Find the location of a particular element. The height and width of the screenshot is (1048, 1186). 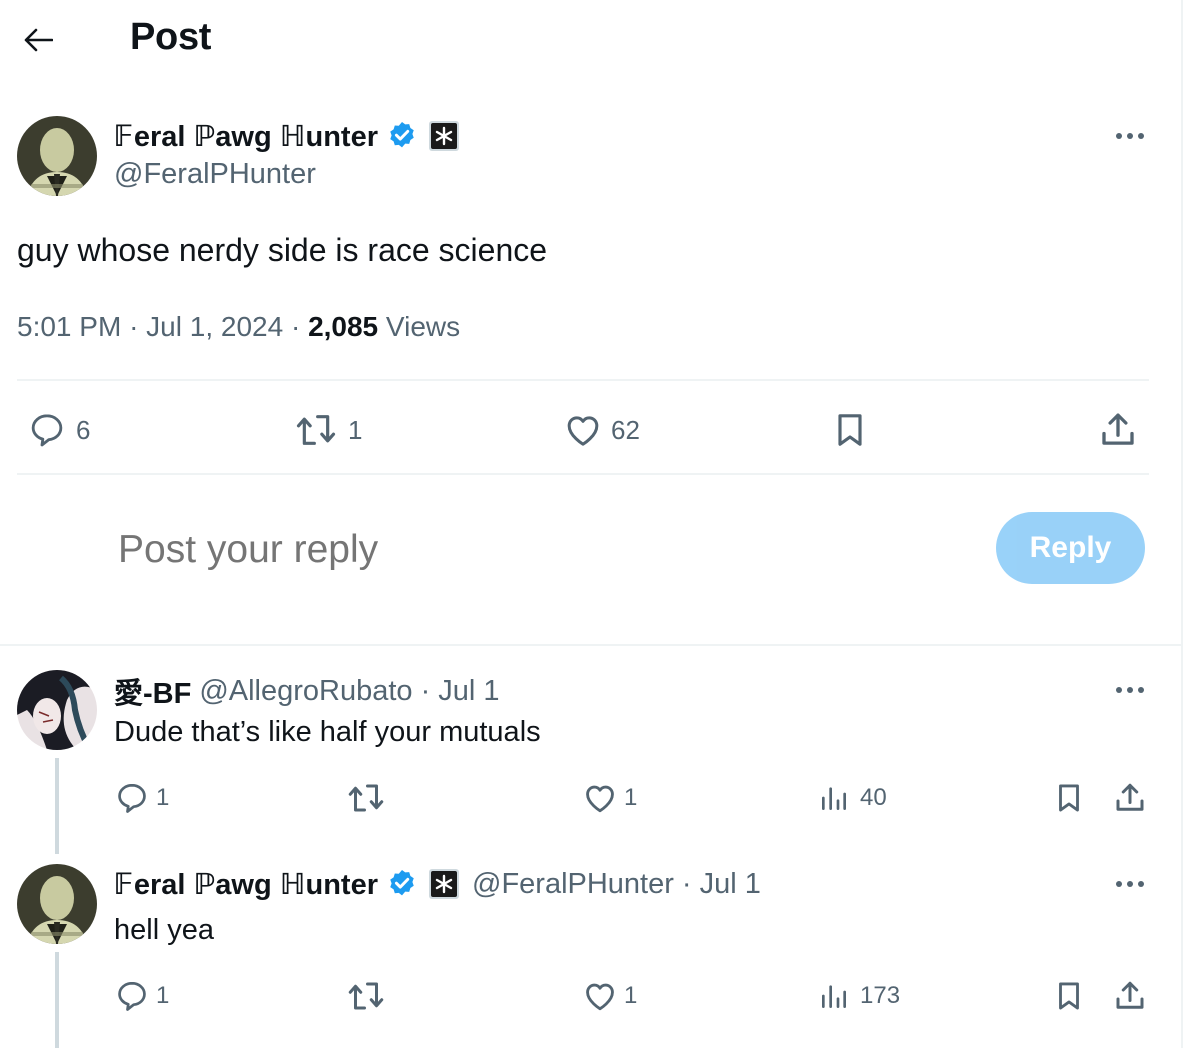

like-action: 62 is located at coordinates (601, 430).